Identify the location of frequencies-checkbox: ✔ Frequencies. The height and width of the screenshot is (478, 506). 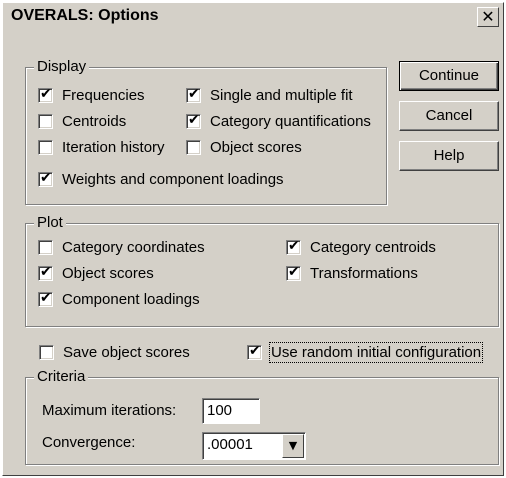
(91, 95).